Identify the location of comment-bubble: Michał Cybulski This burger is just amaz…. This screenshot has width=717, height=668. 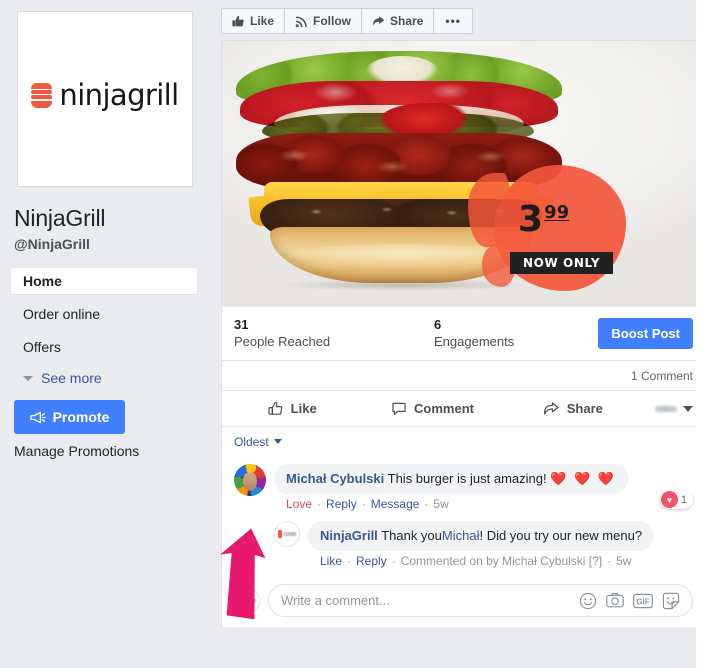
(451, 479).